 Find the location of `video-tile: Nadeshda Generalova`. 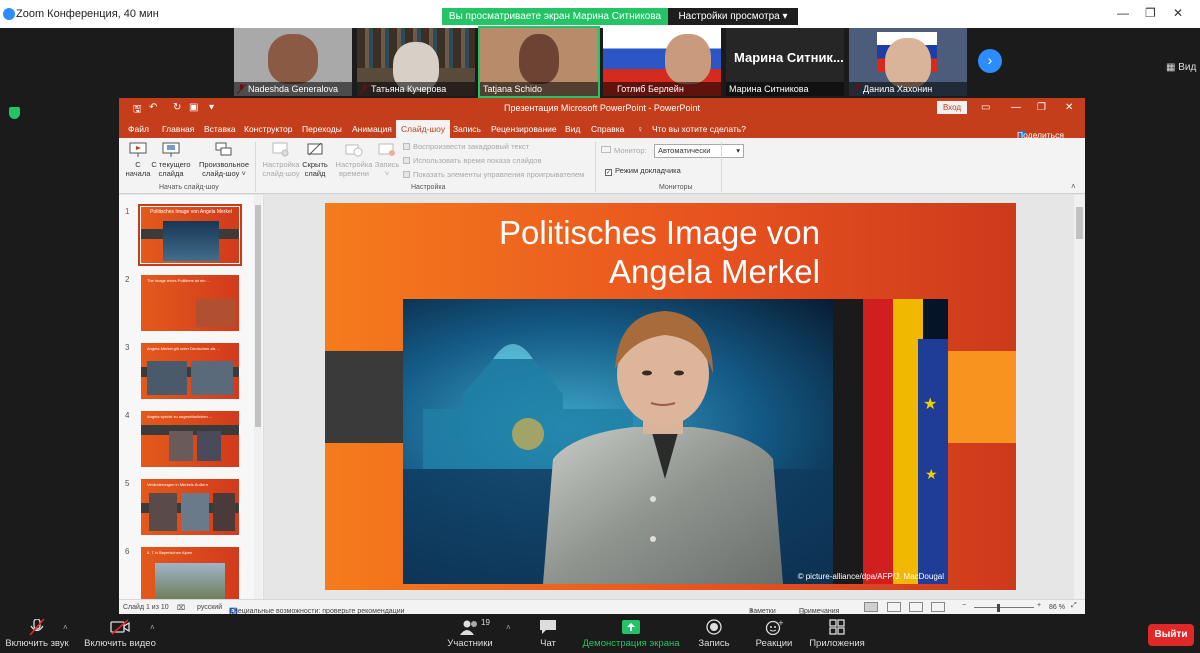

video-tile: Nadeshda Generalova is located at coordinates (293, 62).